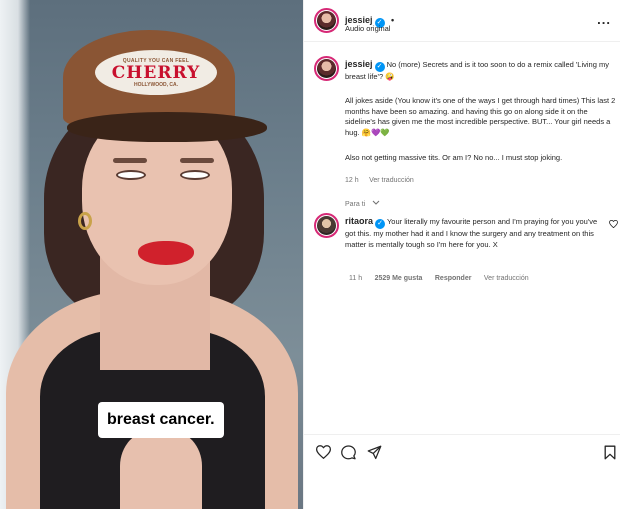 This screenshot has height=509, width=620. I want to click on caption-time: 12 h, so click(352, 180).